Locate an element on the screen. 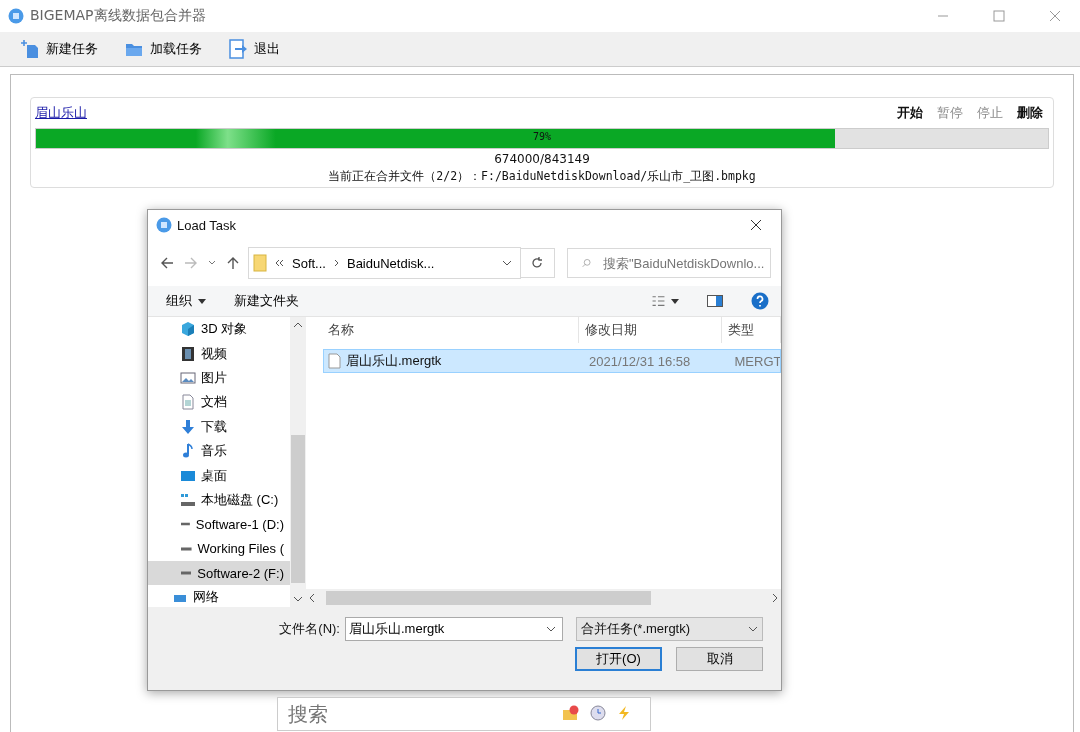 The height and width of the screenshot is (732, 1080). search-field: 搜索 is located at coordinates (464, 714).